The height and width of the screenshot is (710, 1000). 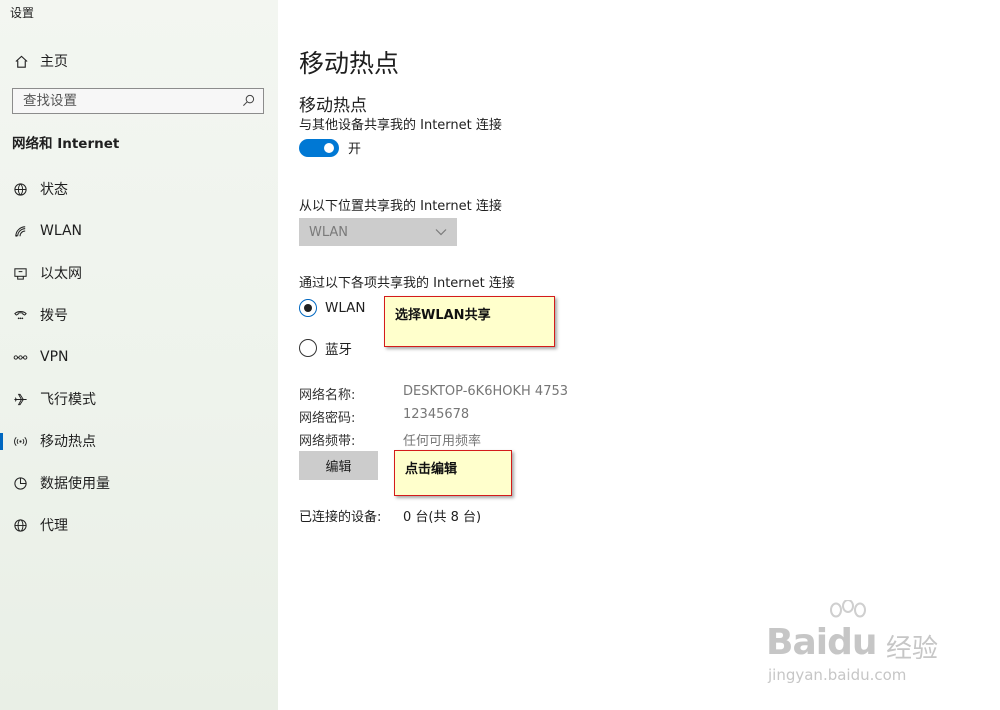 I want to click on search-box, so click(x=138, y=101).